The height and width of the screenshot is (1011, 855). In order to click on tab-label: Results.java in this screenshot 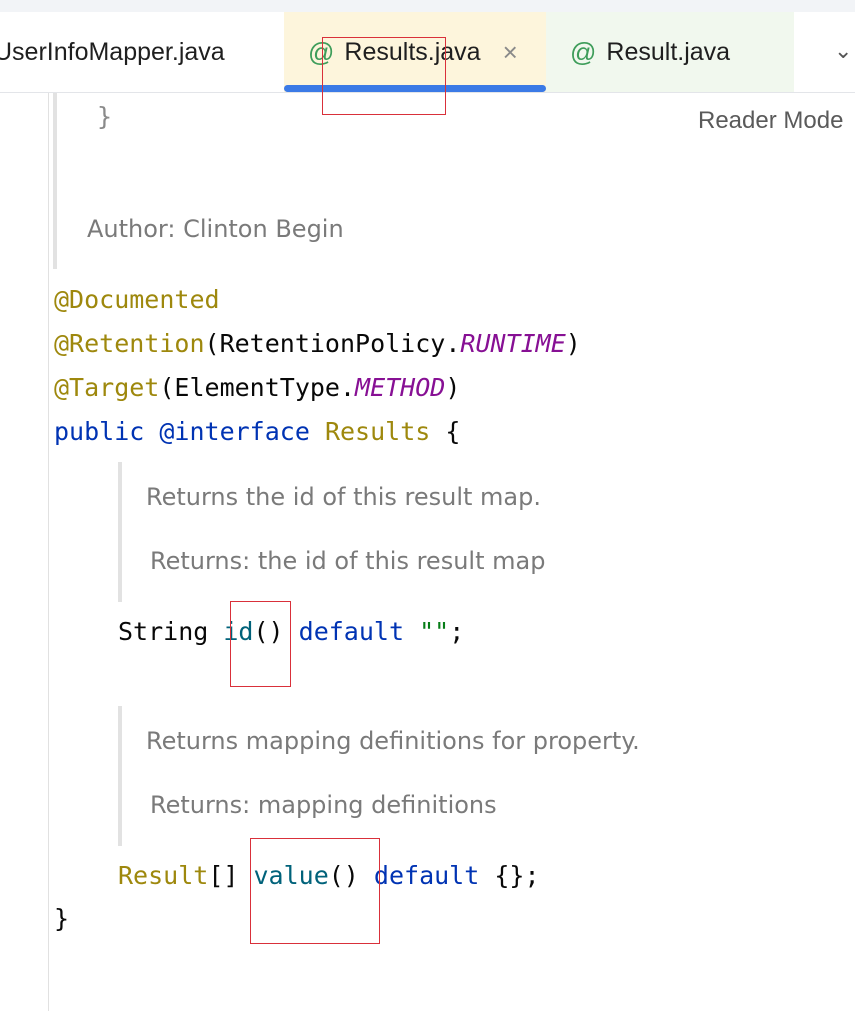, I will do `click(412, 51)`.